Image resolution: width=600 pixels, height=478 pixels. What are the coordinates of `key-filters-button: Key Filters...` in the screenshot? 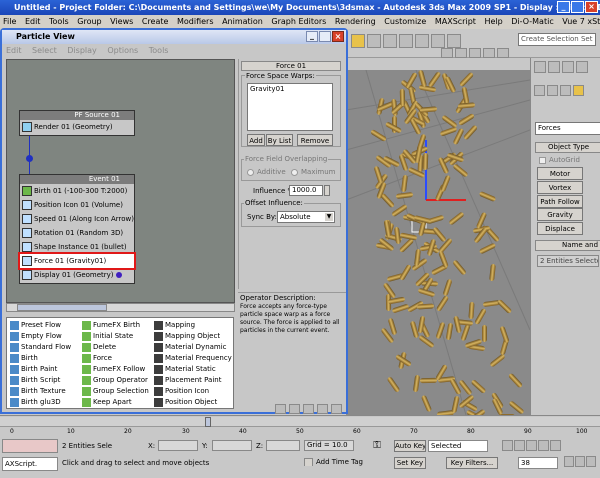 It's located at (472, 463).